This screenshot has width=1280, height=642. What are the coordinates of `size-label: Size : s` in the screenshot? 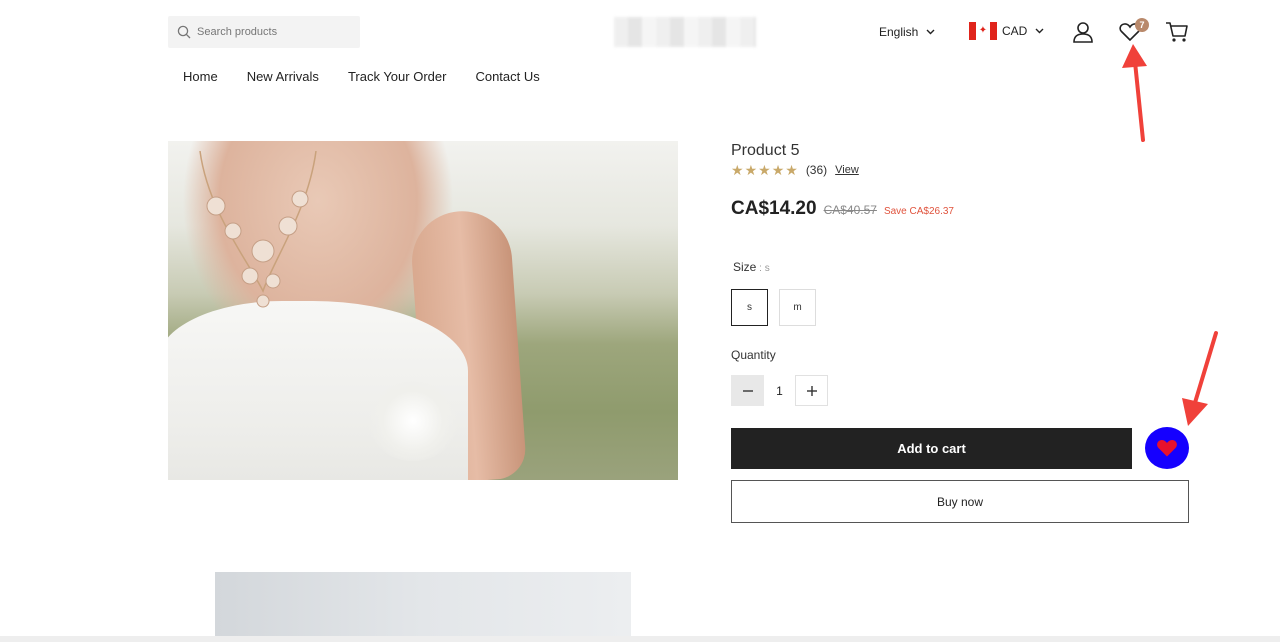 It's located at (751, 267).